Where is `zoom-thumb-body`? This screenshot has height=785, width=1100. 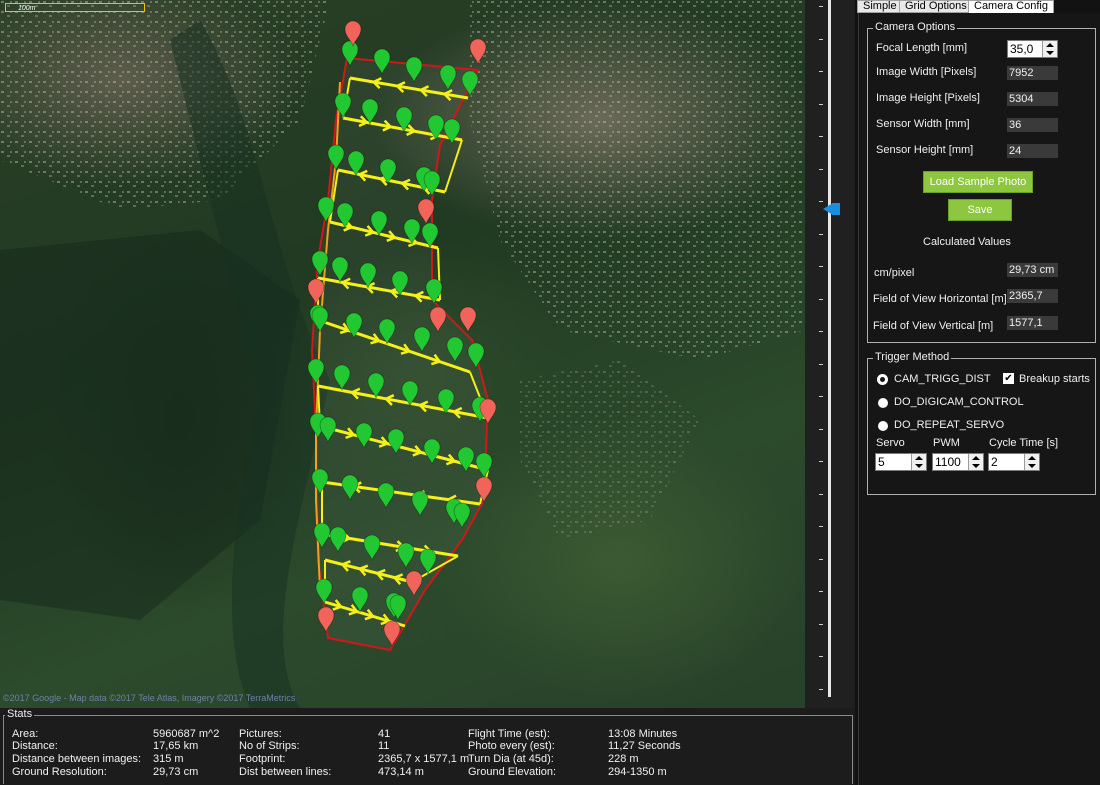 zoom-thumb-body is located at coordinates (836, 209).